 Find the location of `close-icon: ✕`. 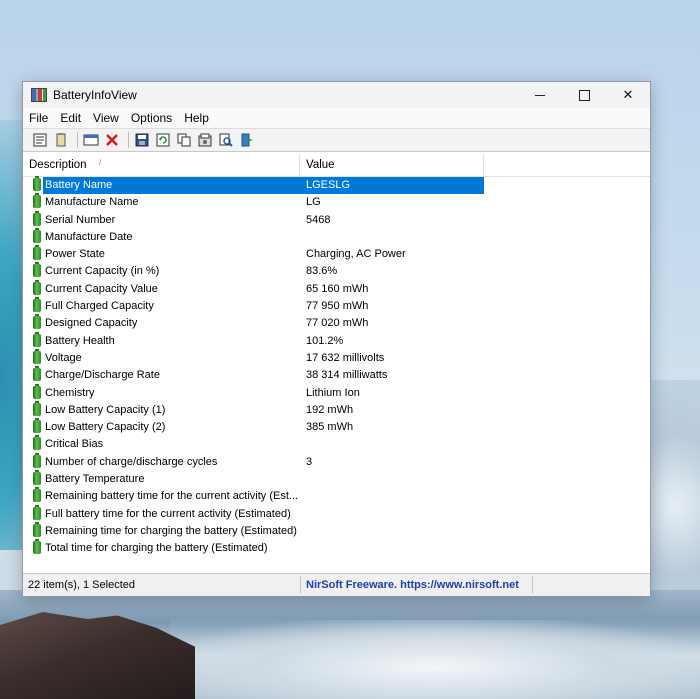

close-icon: ✕ is located at coordinates (628, 94).